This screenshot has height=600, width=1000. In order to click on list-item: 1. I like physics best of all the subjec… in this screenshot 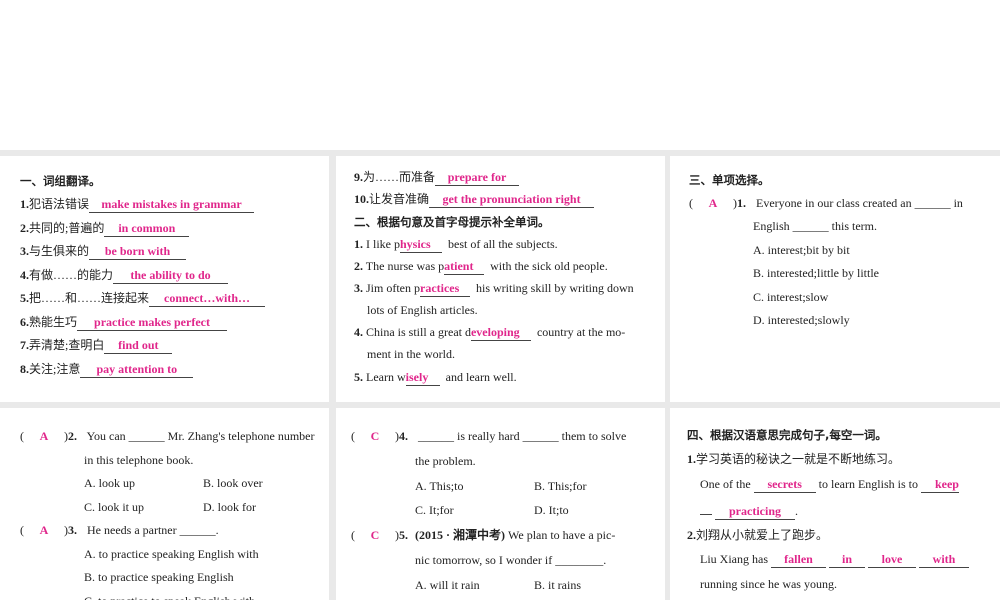, I will do `click(456, 245)`.